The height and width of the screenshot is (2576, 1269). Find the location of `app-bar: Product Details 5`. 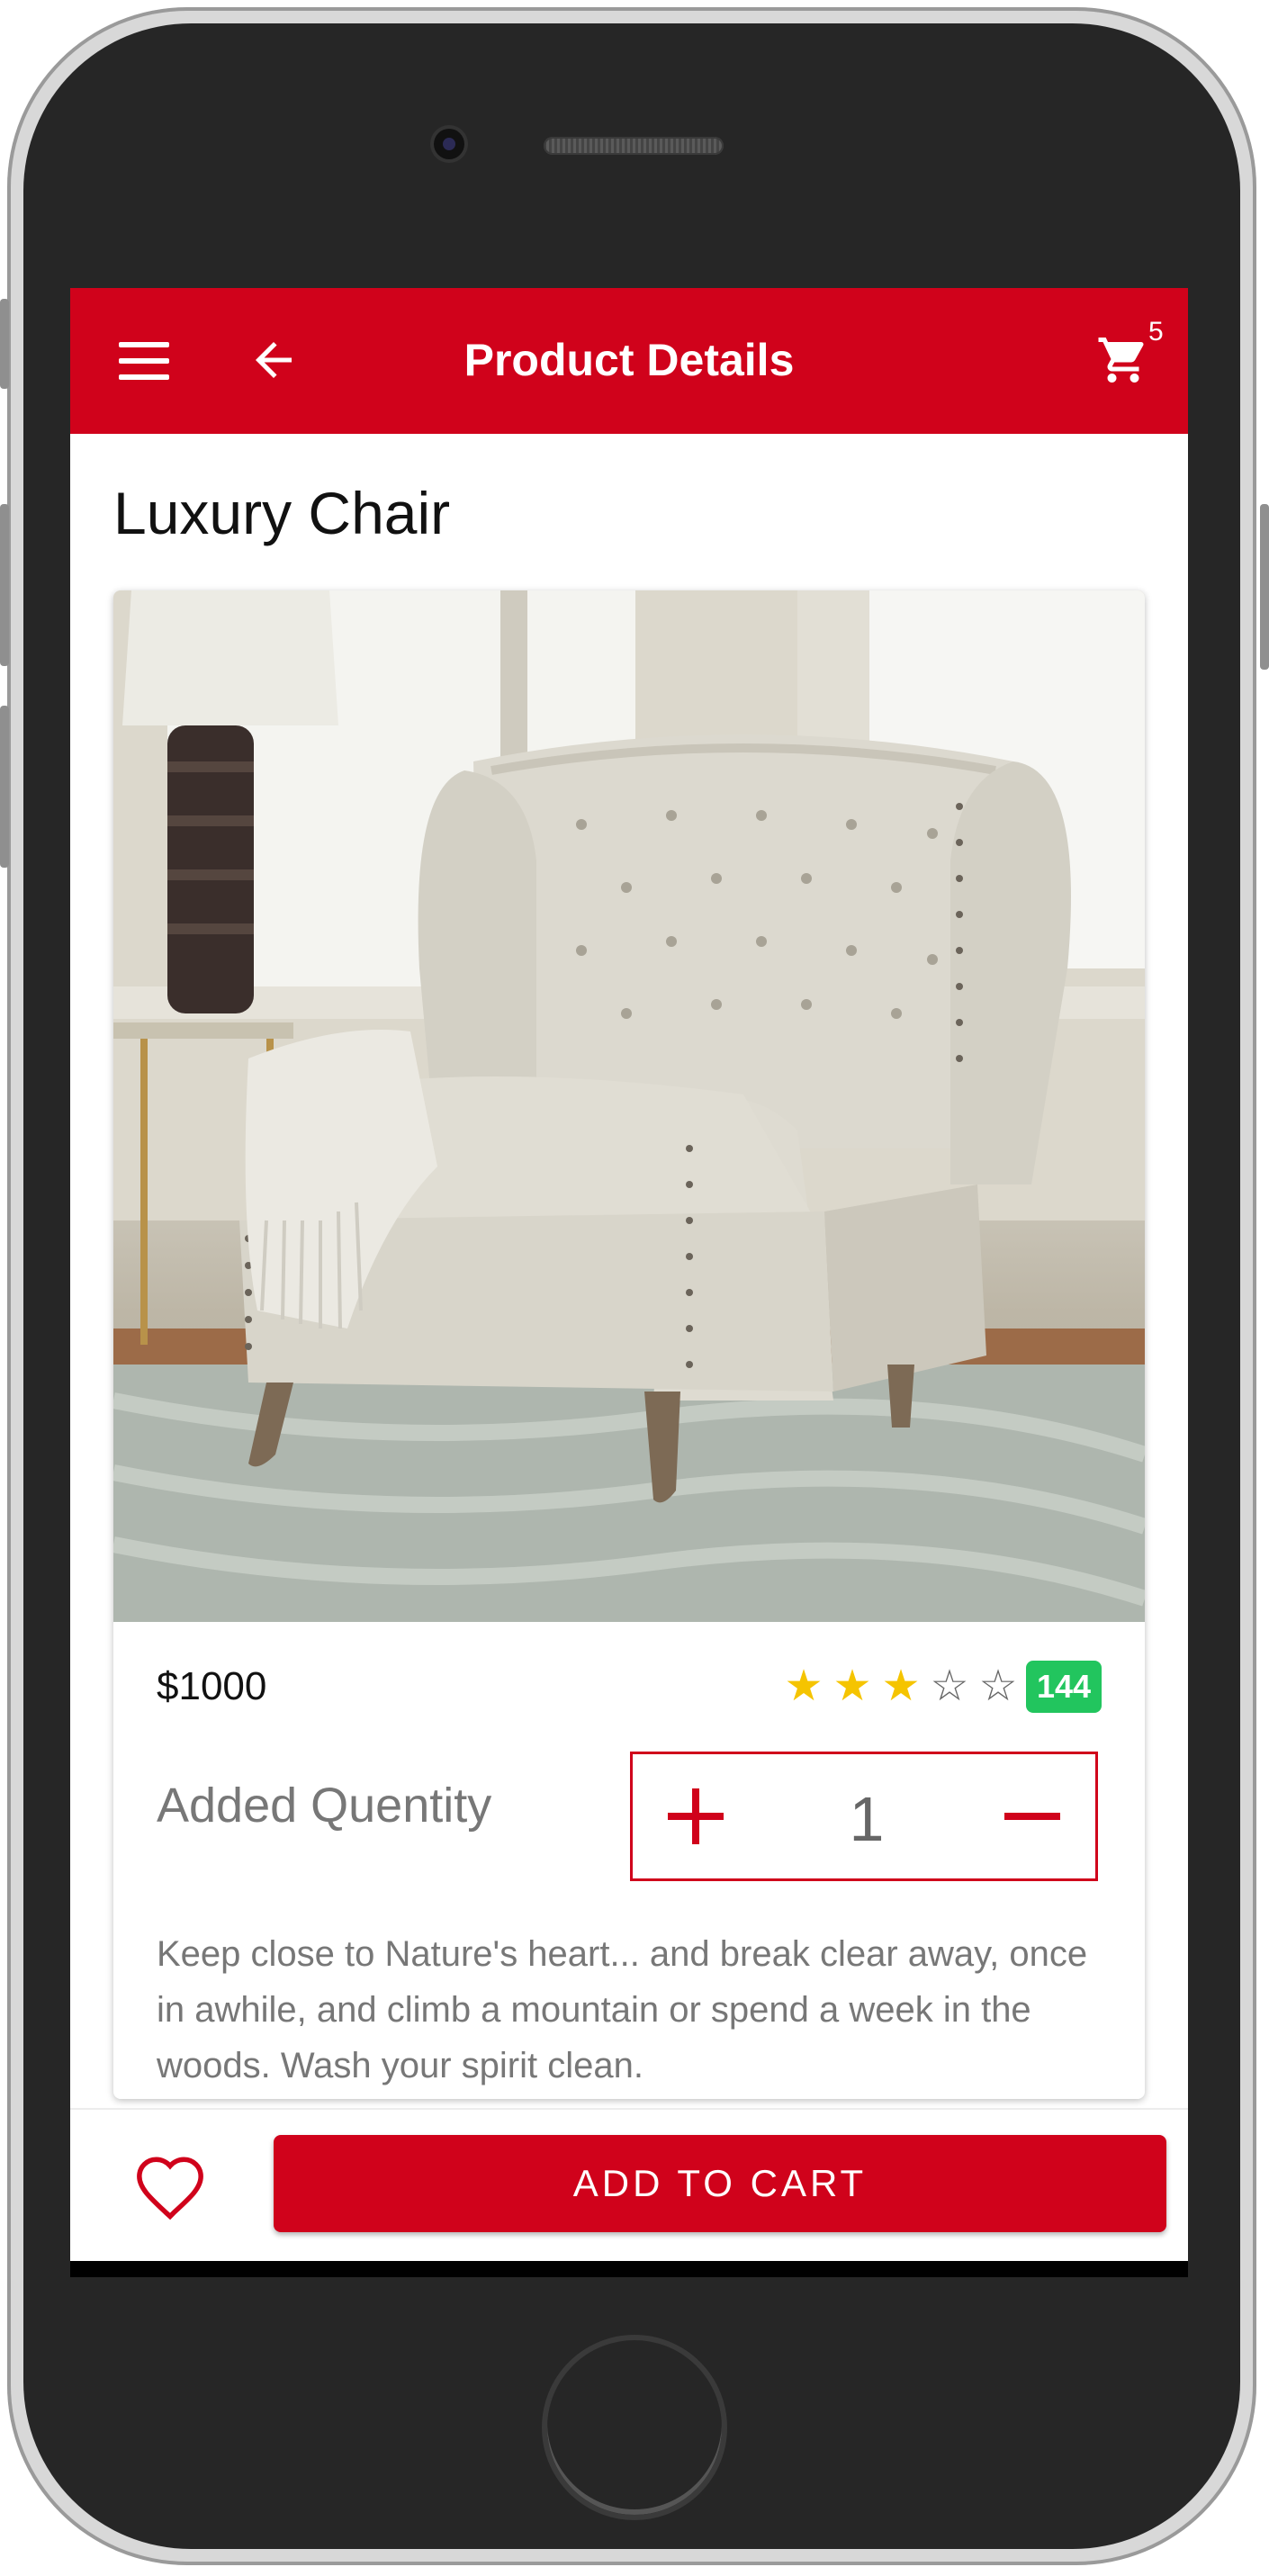

app-bar: Product Details 5 is located at coordinates (629, 361).